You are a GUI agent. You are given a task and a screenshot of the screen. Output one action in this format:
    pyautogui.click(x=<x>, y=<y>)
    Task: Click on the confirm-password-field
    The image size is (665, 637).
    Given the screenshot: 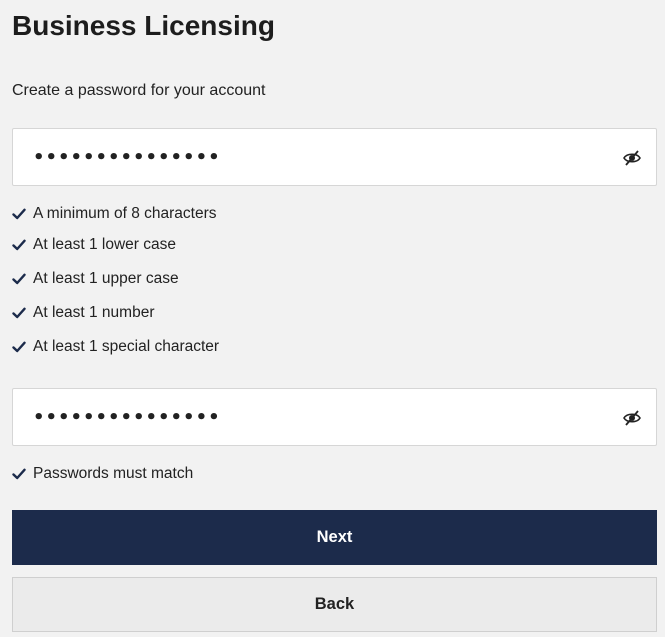 What is the action you would take?
    pyautogui.click(x=334, y=417)
    